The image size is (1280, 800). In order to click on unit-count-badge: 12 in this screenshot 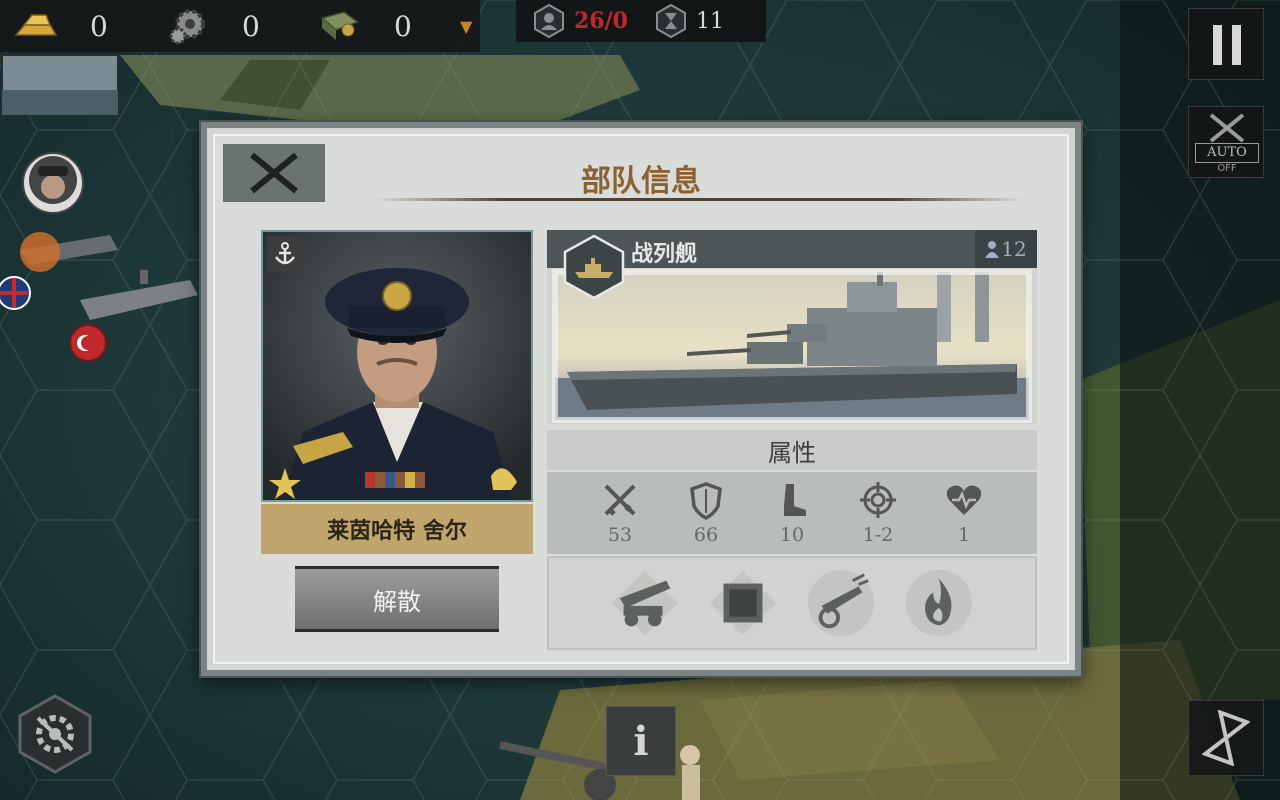, I will do `click(1006, 249)`.